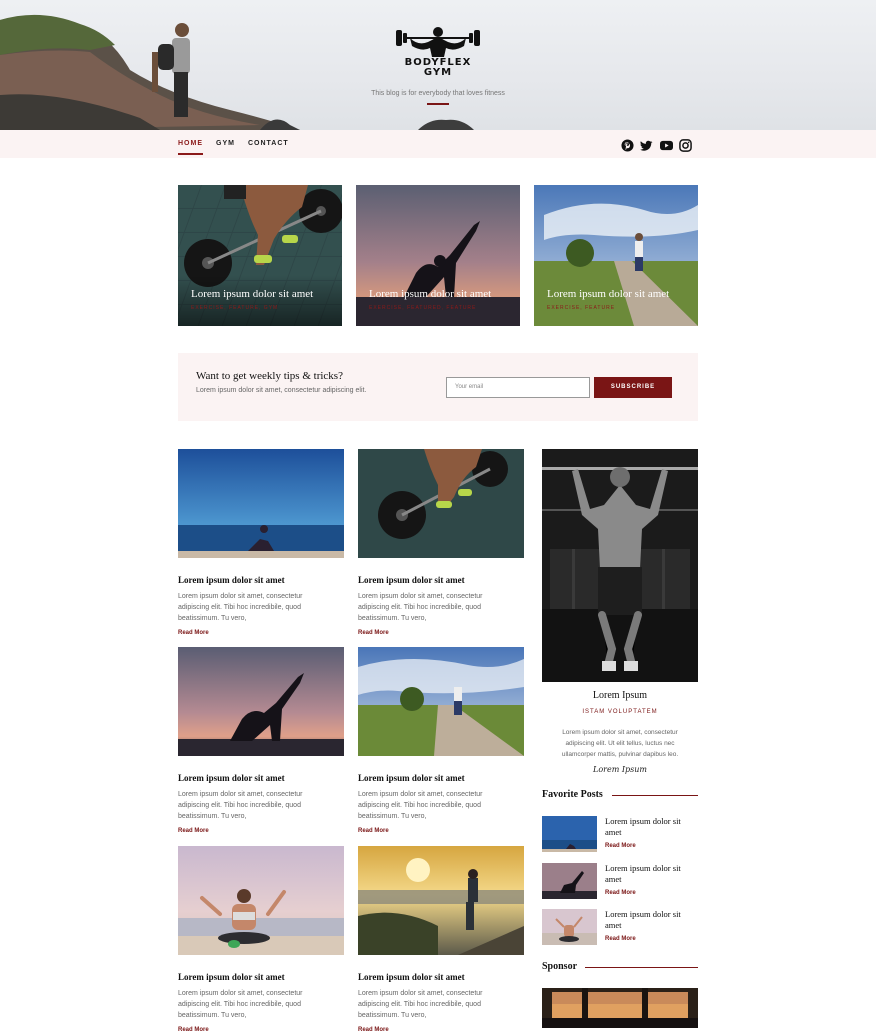 This screenshot has height=1033, width=876. What do you see at coordinates (685, 145) in the screenshot?
I see `instagram-icon` at bounding box center [685, 145].